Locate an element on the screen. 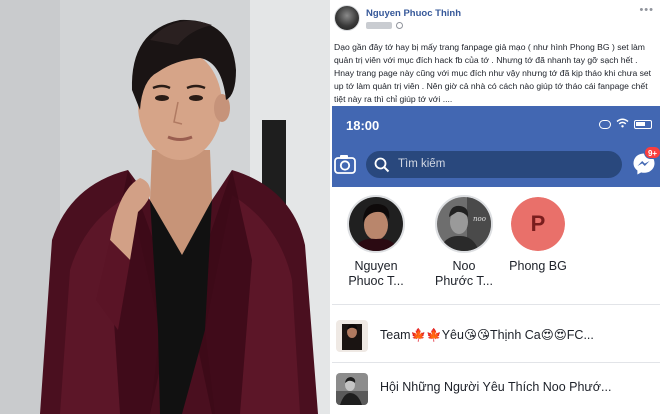  svg-text: noo is located at coordinates (479, 219).